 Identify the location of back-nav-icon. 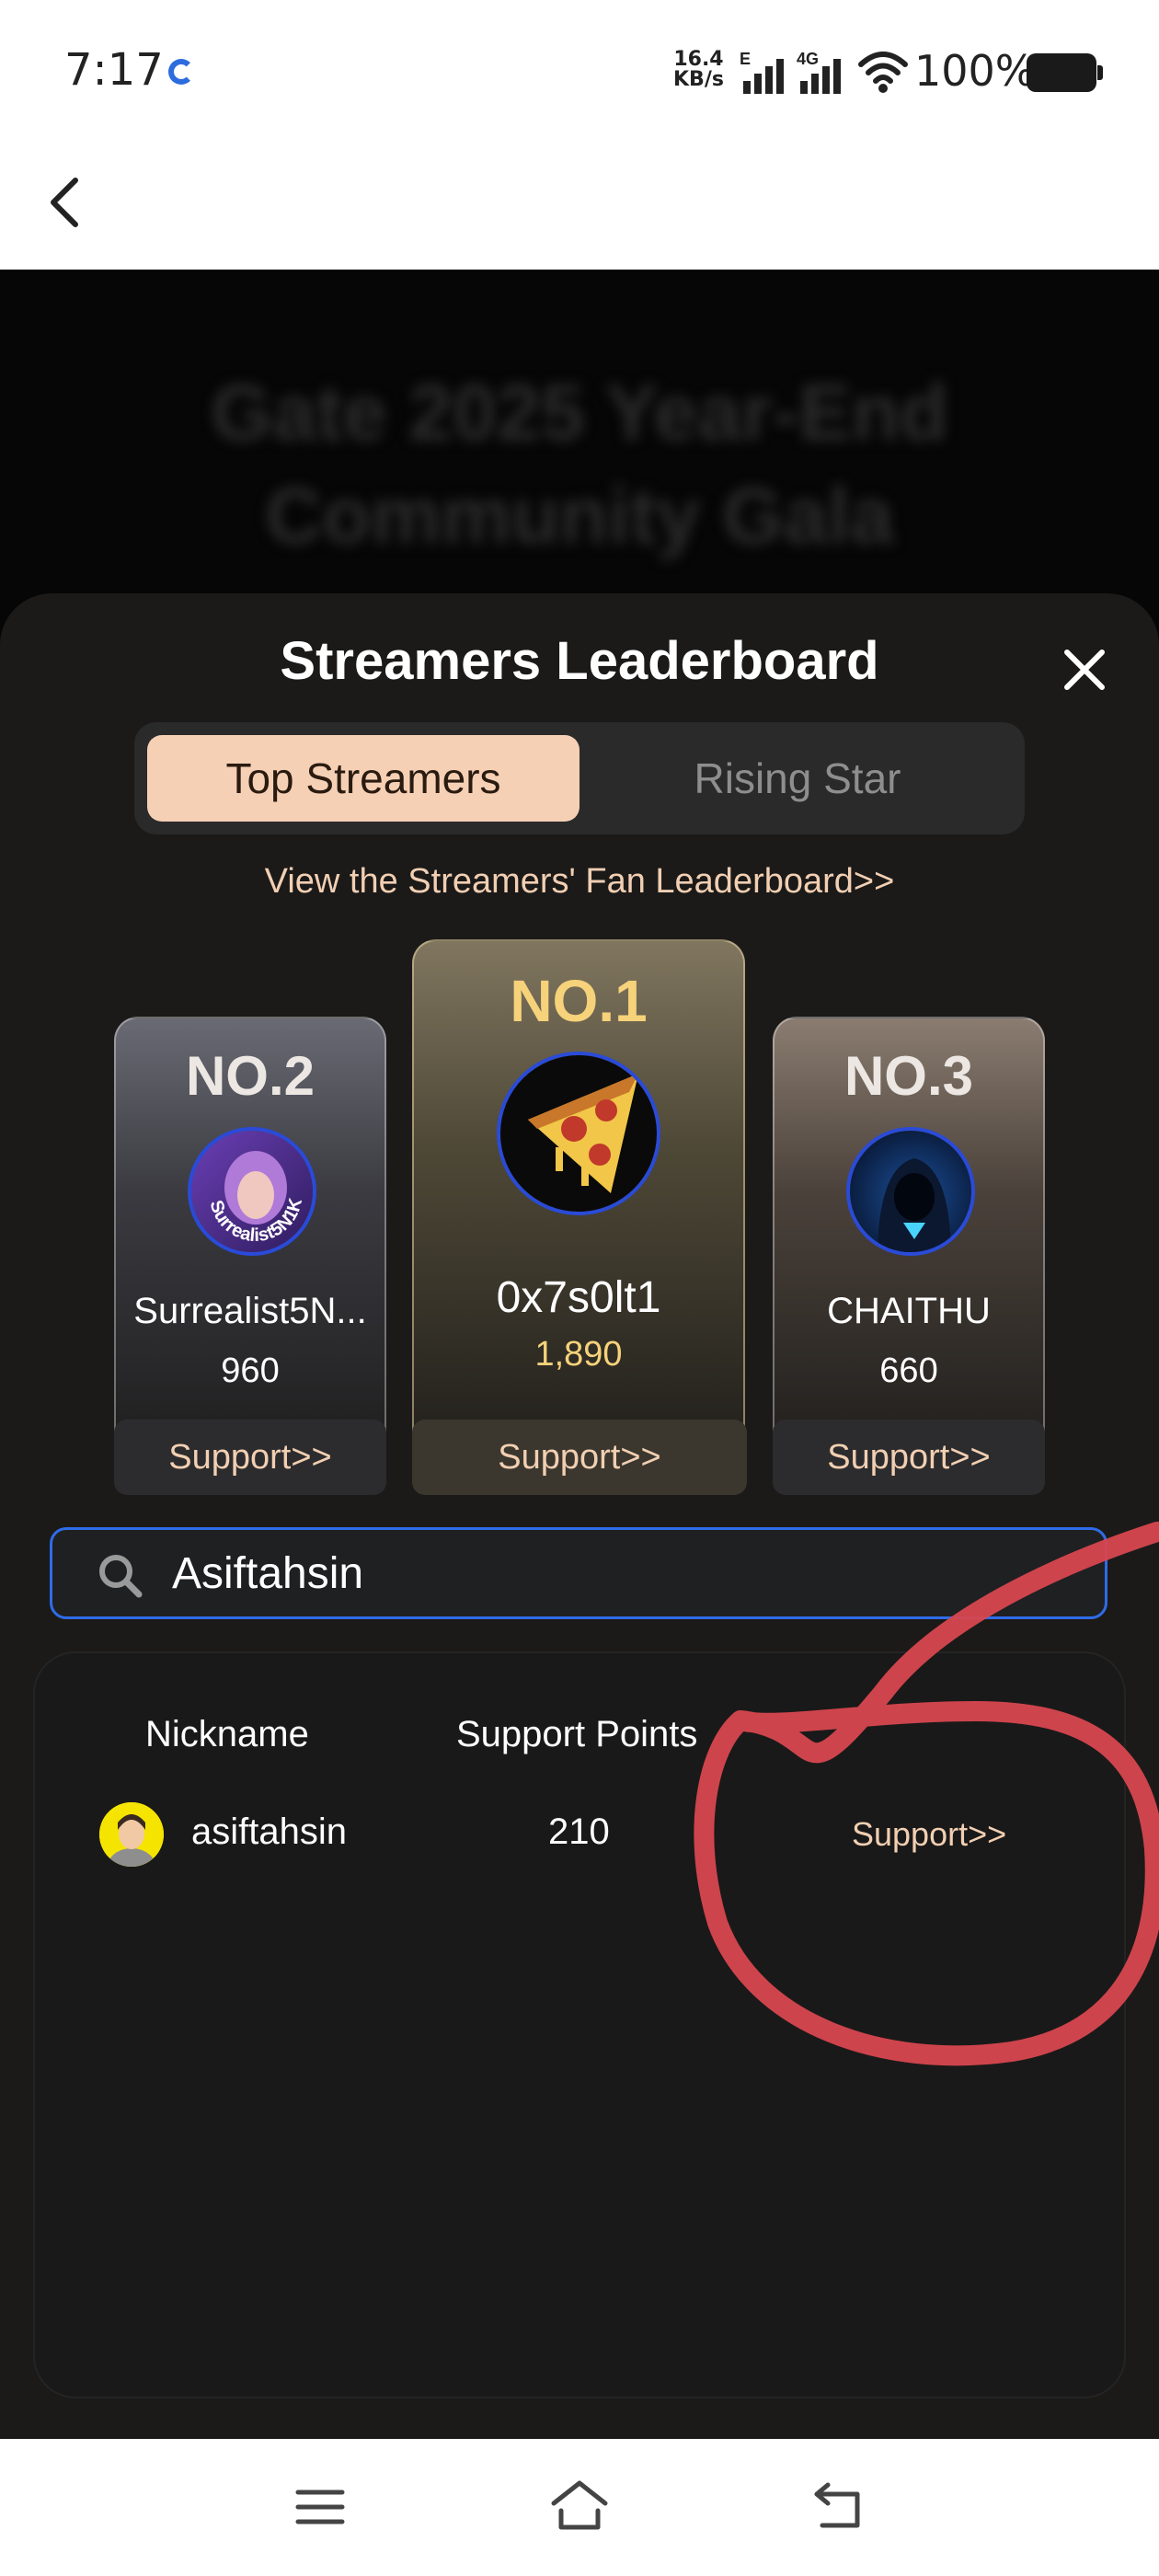
(838, 2505).